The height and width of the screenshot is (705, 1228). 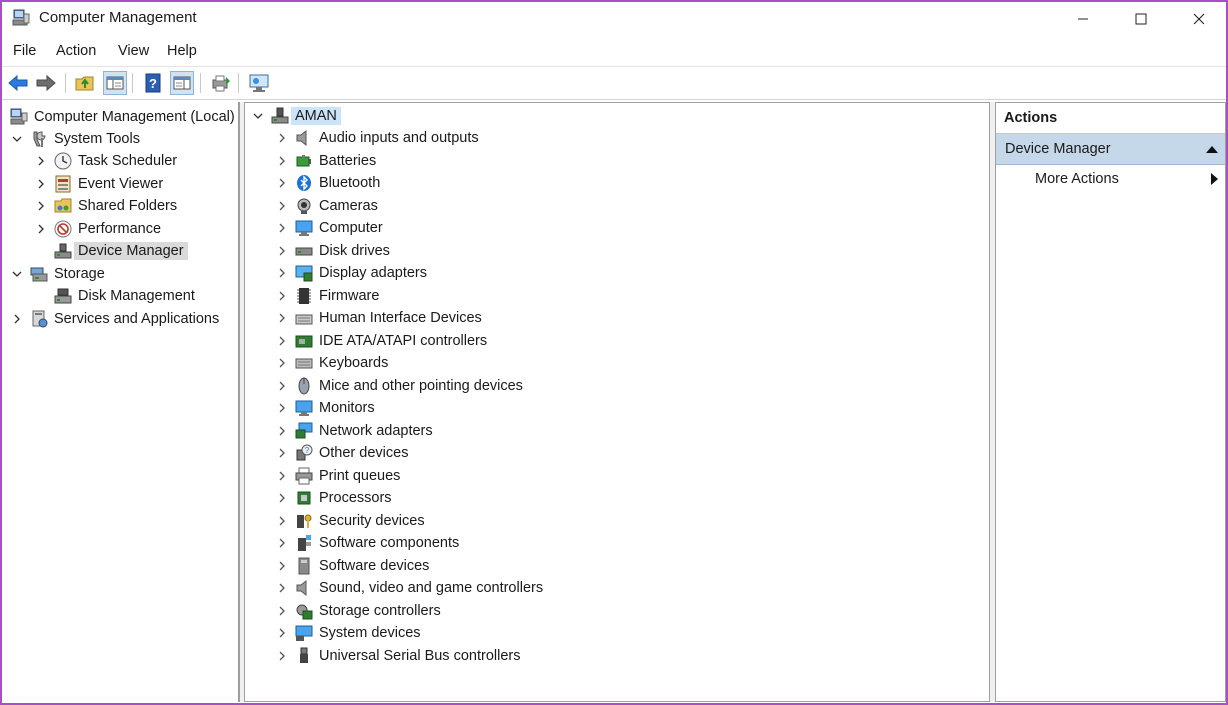 I want to click on tree-item-performance: Performance, so click(x=97, y=229).